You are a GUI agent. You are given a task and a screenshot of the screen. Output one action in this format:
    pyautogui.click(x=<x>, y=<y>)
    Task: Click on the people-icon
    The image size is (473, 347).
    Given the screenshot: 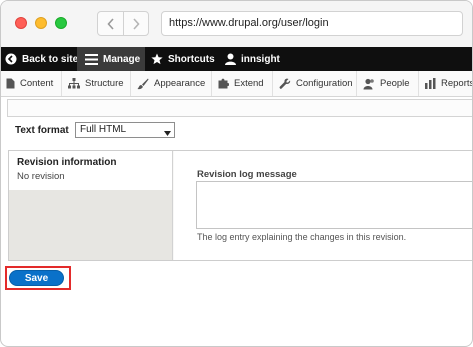 What is the action you would take?
    pyautogui.click(x=369, y=84)
    